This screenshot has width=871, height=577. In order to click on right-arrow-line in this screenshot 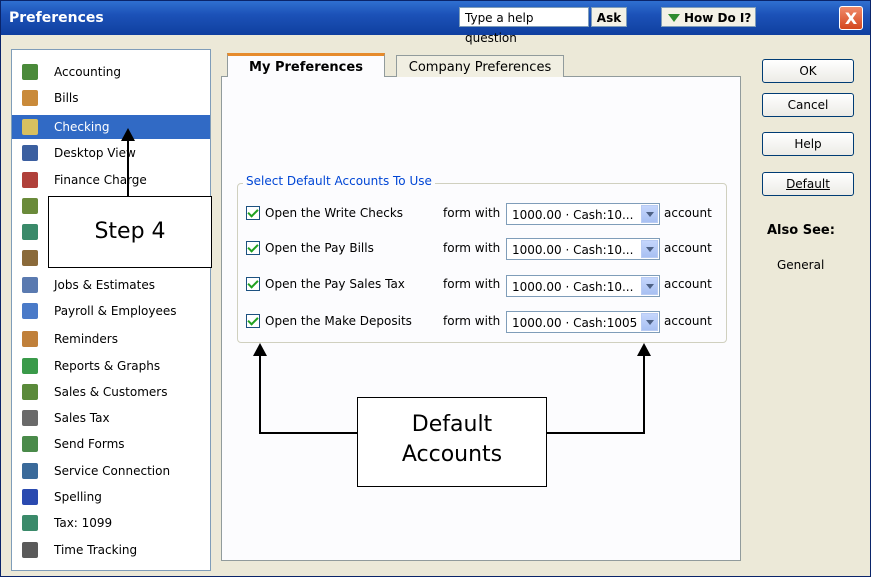, I will do `click(596, 394)`.